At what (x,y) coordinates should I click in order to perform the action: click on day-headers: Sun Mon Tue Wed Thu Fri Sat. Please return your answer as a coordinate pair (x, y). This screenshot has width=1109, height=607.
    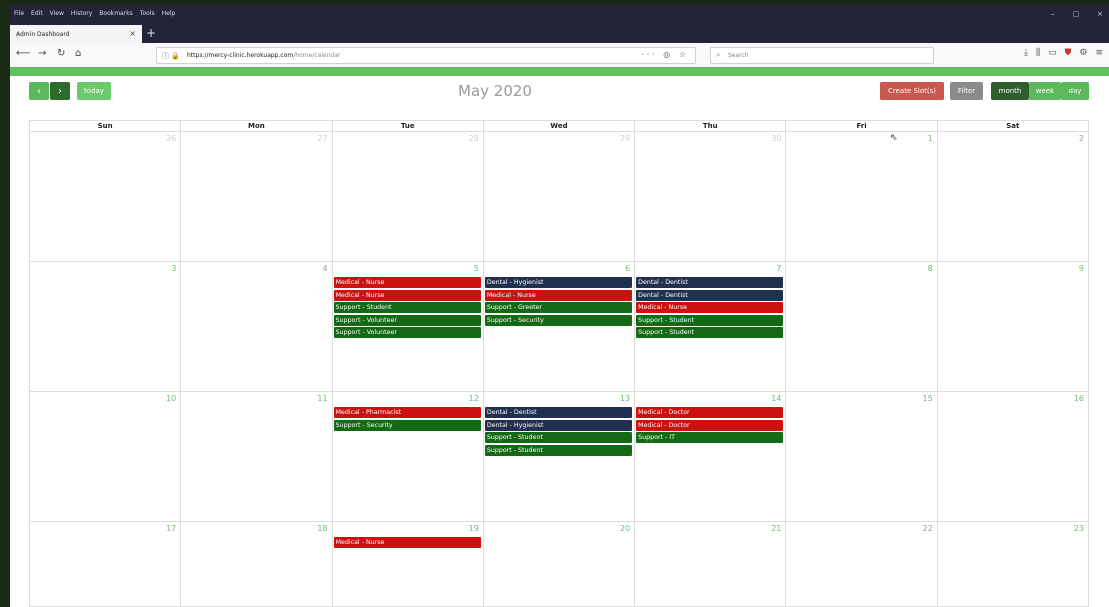
    Looking at the image, I should click on (559, 126).